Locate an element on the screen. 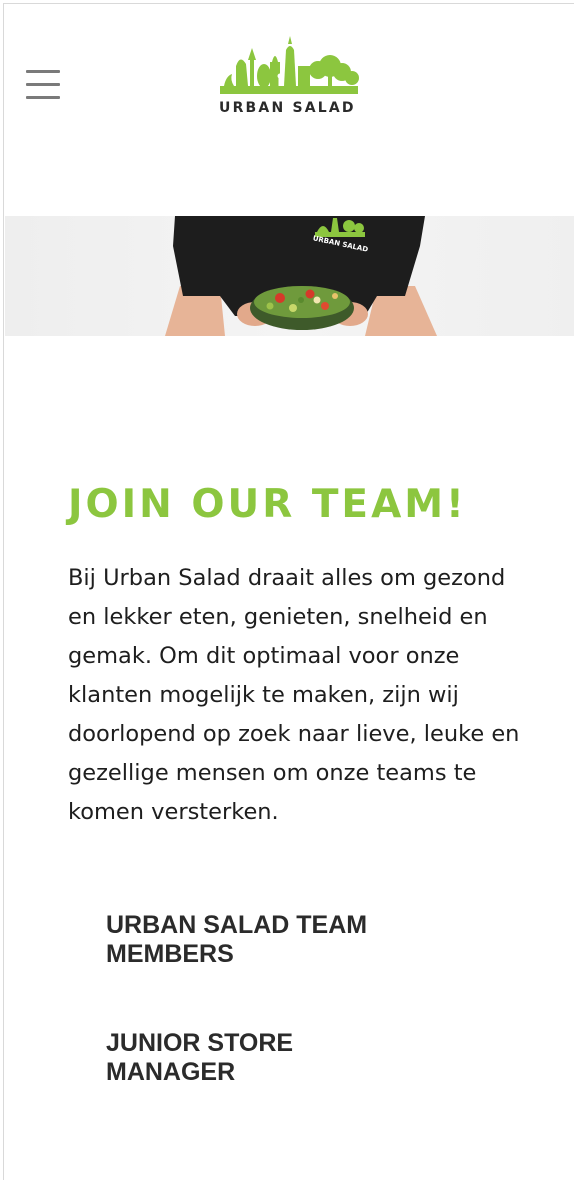  job-link-team-members: URBAN SALAD TEAM MEMBERS is located at coordinates (266, 940).